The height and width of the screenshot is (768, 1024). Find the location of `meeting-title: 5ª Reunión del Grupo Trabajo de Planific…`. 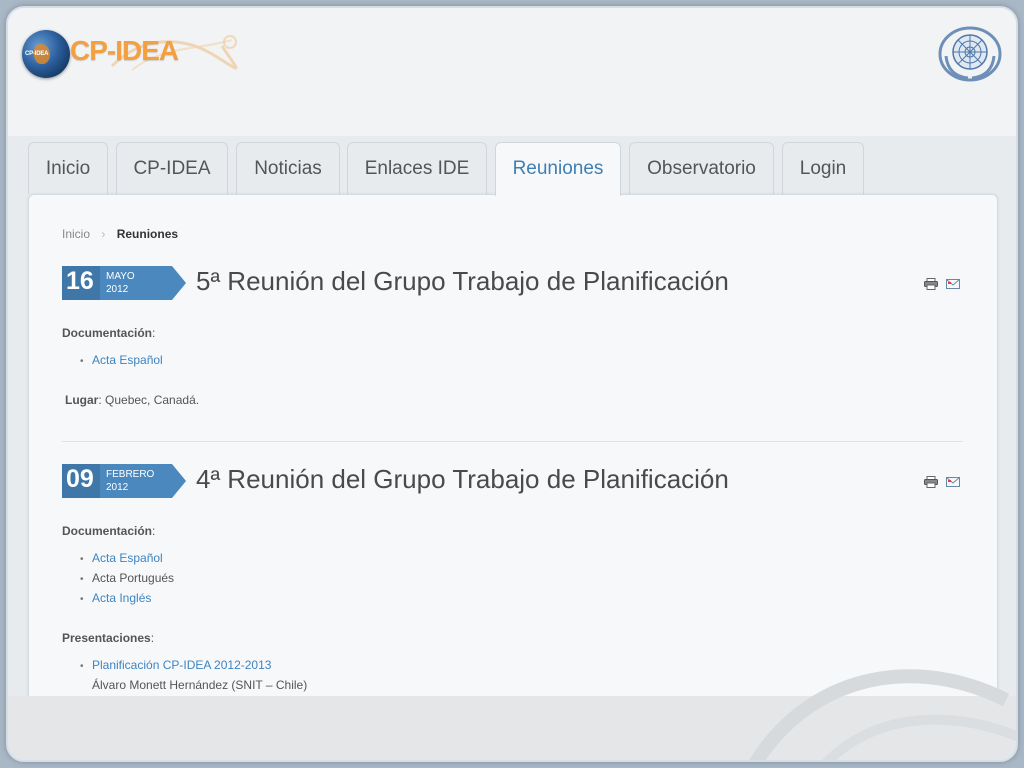

meeting-title: 5ª Reunión del Grupo Trabajo de Planific… is located at coordinates (462, 281).